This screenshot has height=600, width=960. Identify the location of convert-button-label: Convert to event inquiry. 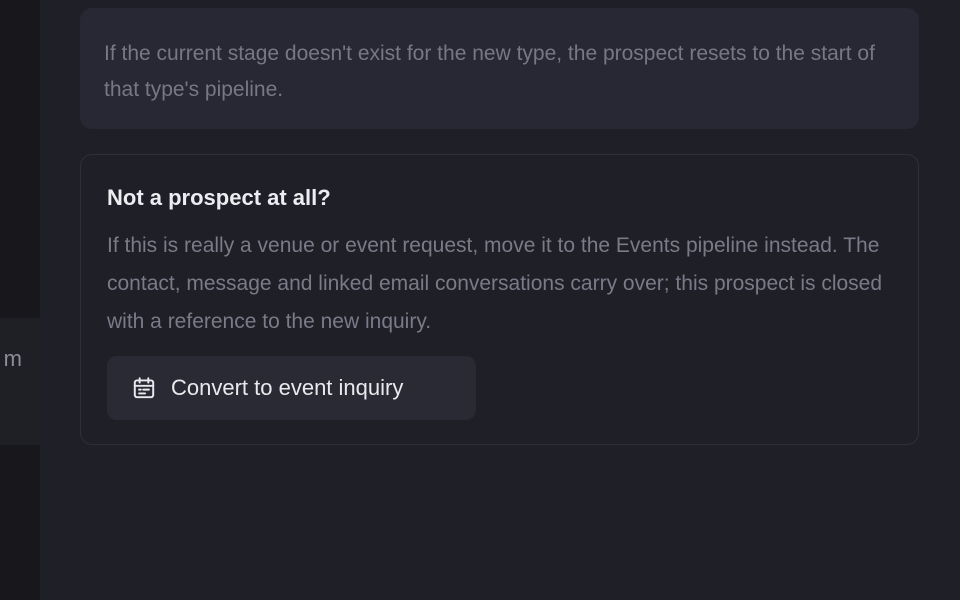
(287, 387).